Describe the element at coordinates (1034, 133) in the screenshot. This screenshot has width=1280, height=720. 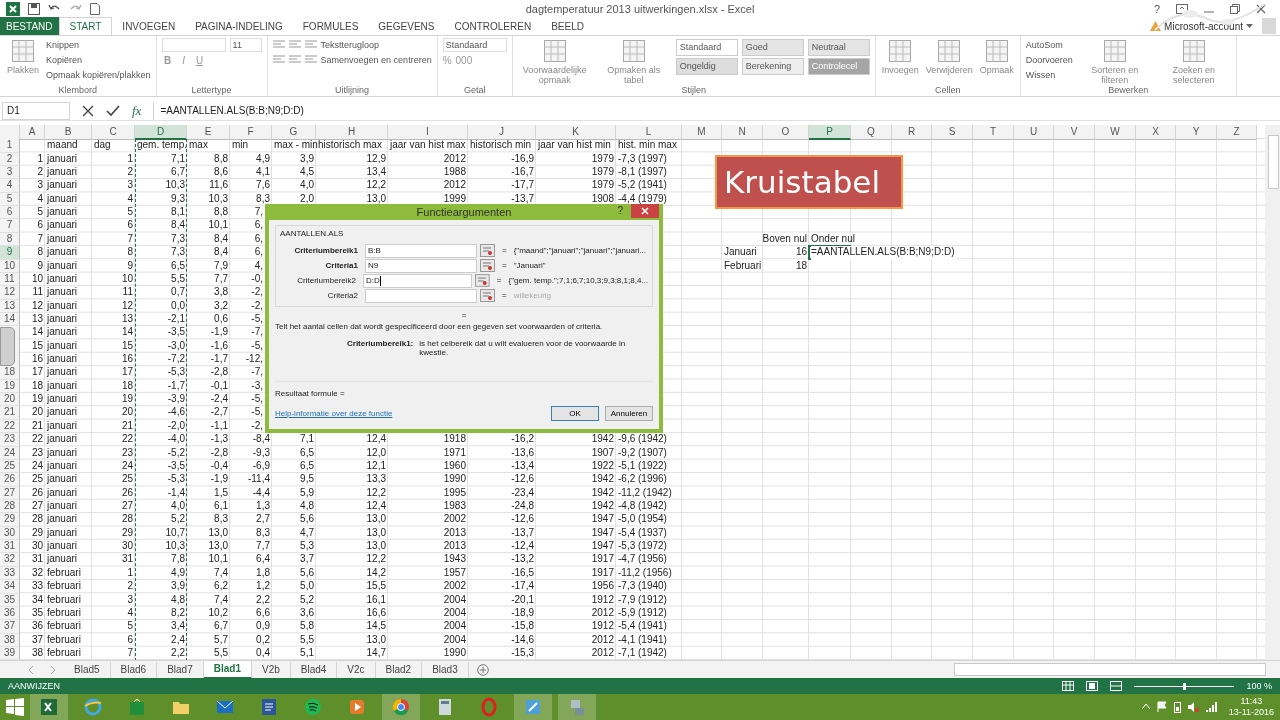
I see `column-header: U` at that location.